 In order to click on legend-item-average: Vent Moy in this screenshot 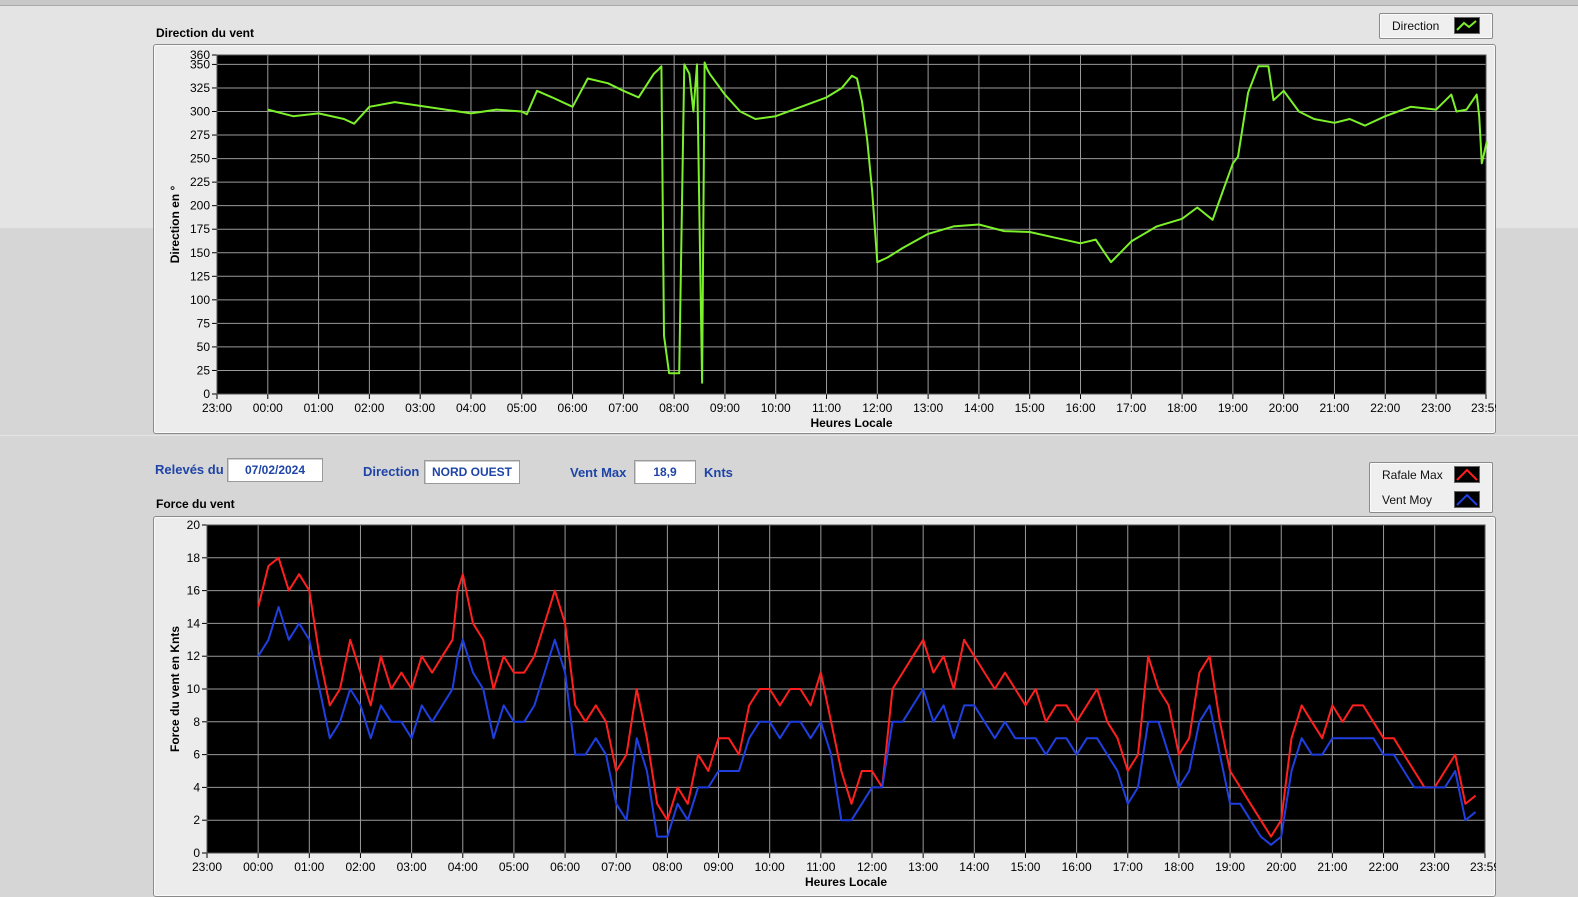, I will do `click(1431, 500)`.